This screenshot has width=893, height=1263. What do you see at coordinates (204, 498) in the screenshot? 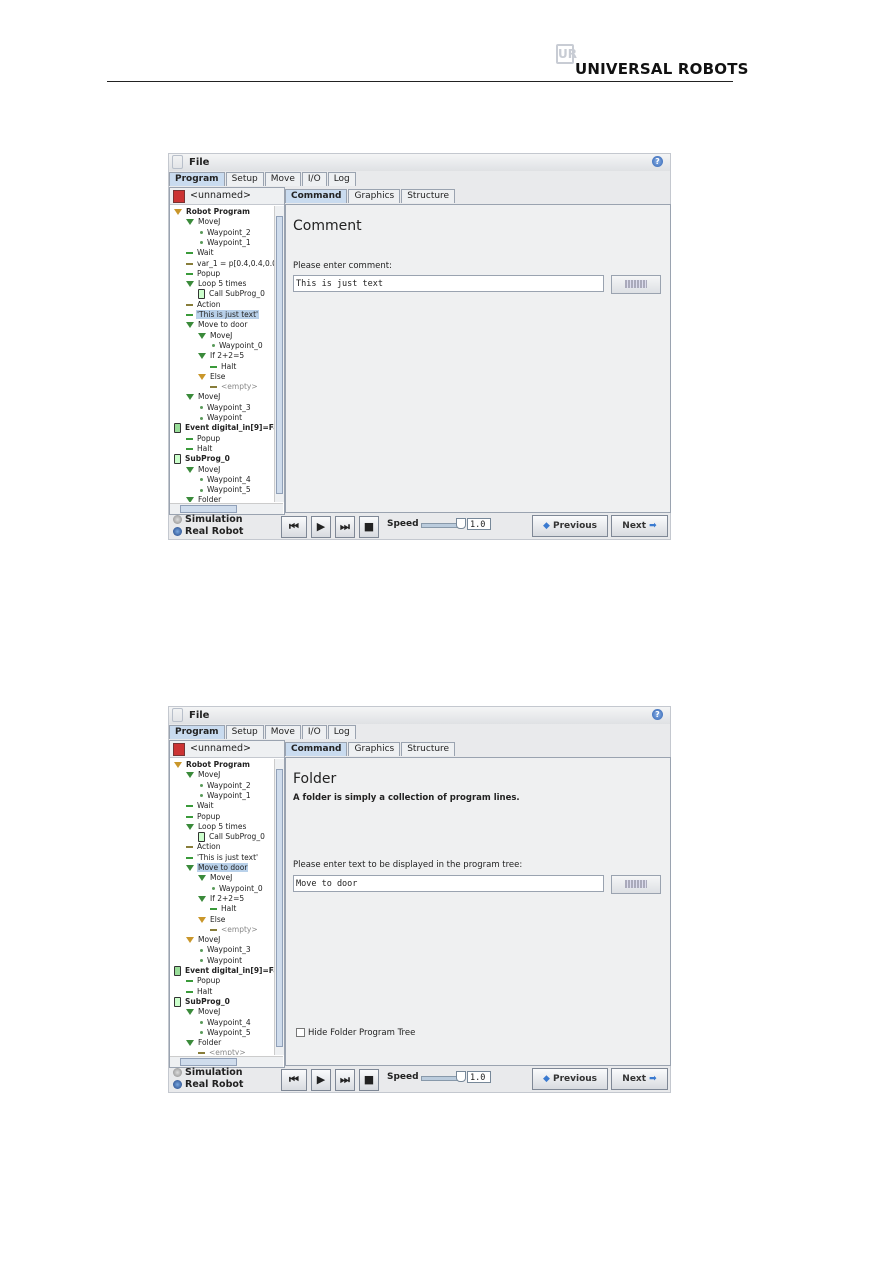
I see `tree-node: Folder` at bounding box center [204, 498].